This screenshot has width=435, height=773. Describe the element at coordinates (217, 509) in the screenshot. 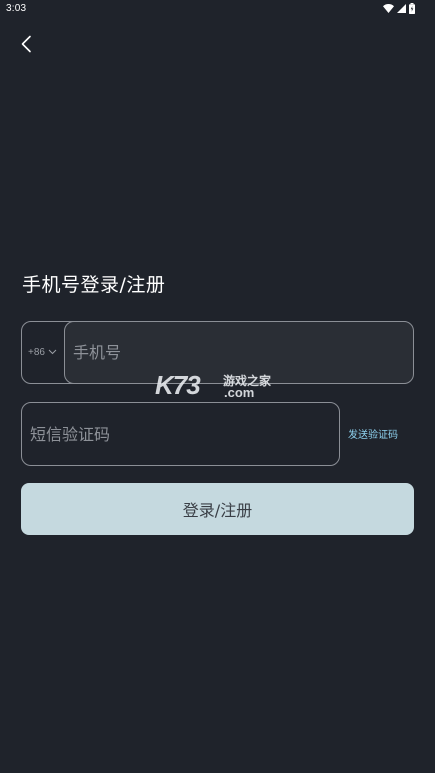

I see `login-register-button: 登录/注册` at that location.